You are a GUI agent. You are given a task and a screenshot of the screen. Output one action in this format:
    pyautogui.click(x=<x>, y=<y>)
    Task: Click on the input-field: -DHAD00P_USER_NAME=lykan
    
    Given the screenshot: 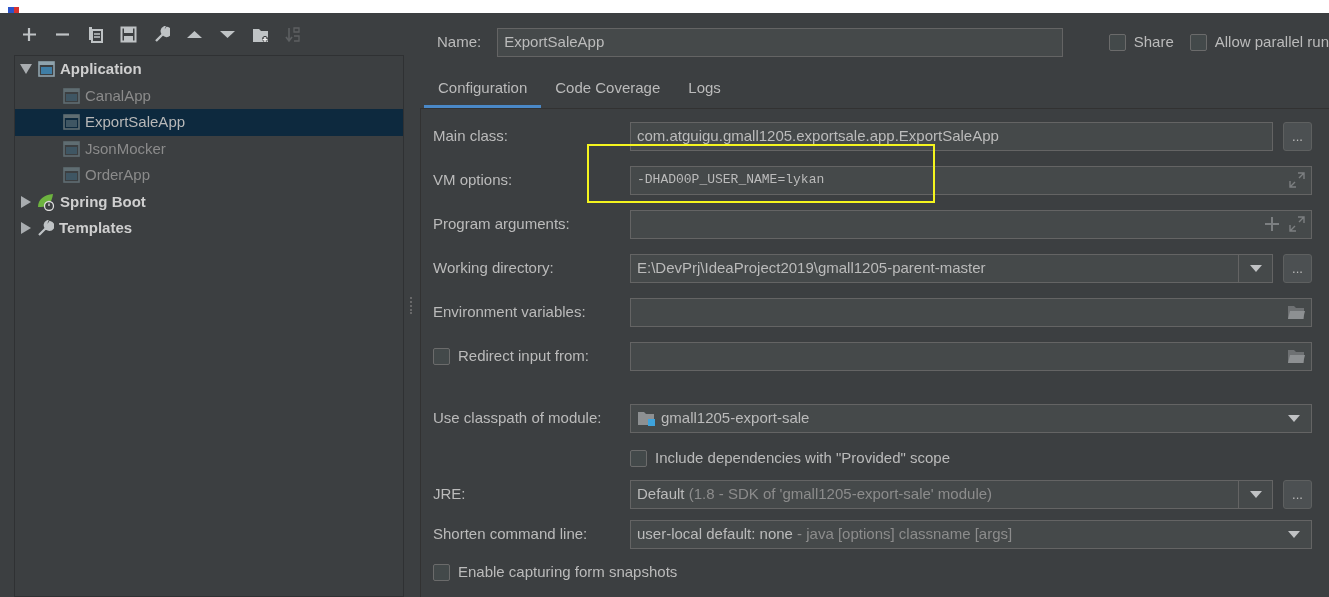 What is the action you would take?
    pyautogui.click(x=971, y=180)
    